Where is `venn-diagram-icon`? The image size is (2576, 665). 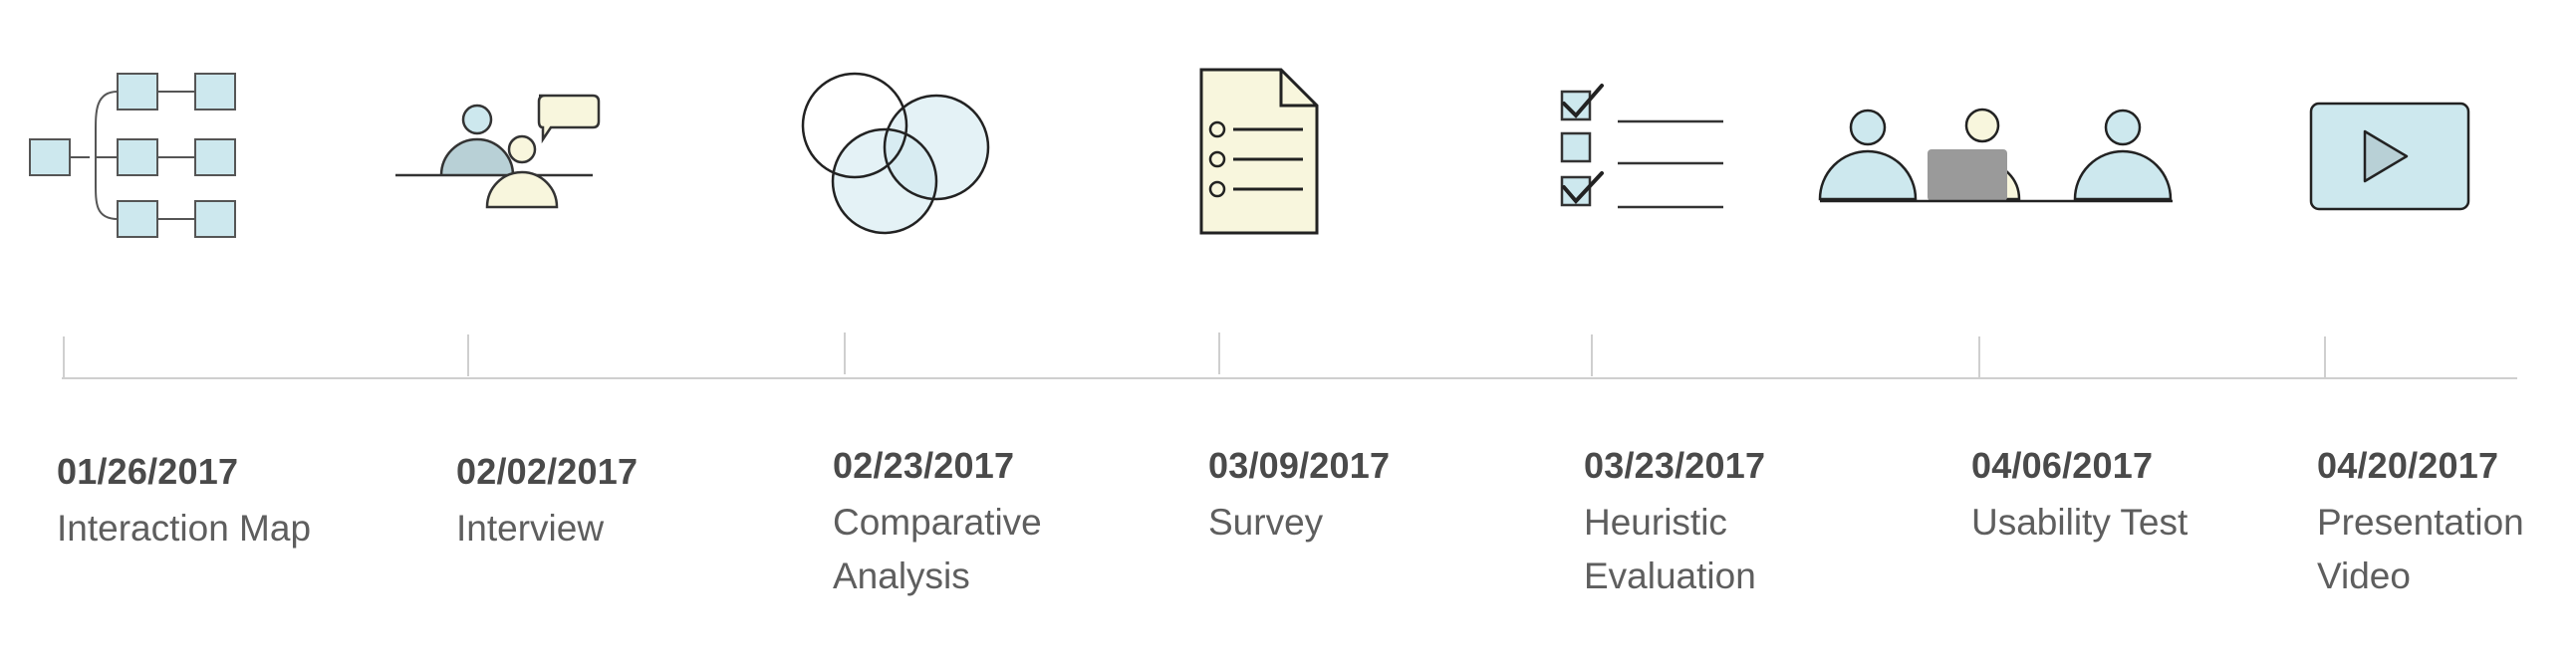
venn-diagram-icon is located at coordinates (895, 154).